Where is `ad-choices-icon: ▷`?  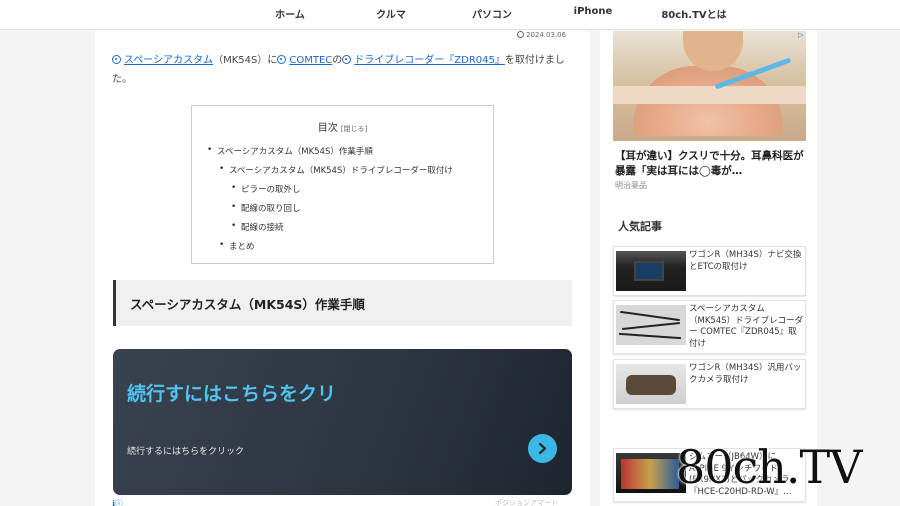
ad-choices-icon: ▷ is located at coordinates (800, 35).